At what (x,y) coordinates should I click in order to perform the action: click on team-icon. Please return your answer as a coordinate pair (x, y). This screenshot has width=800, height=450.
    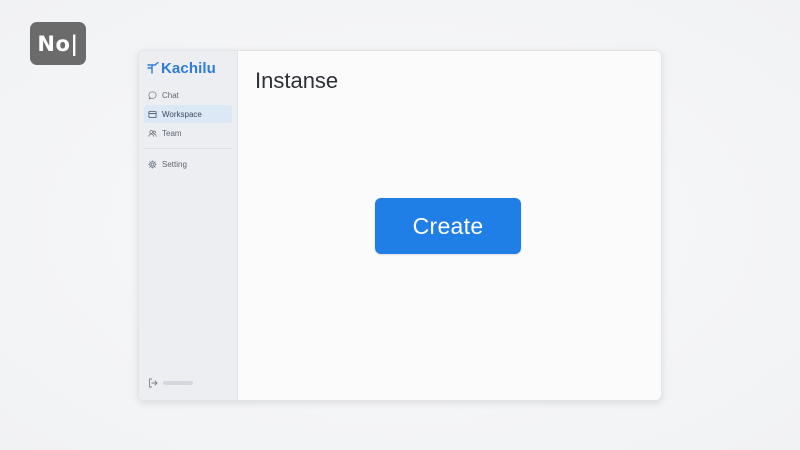
    Looking at the image, I should click on (152, 133).